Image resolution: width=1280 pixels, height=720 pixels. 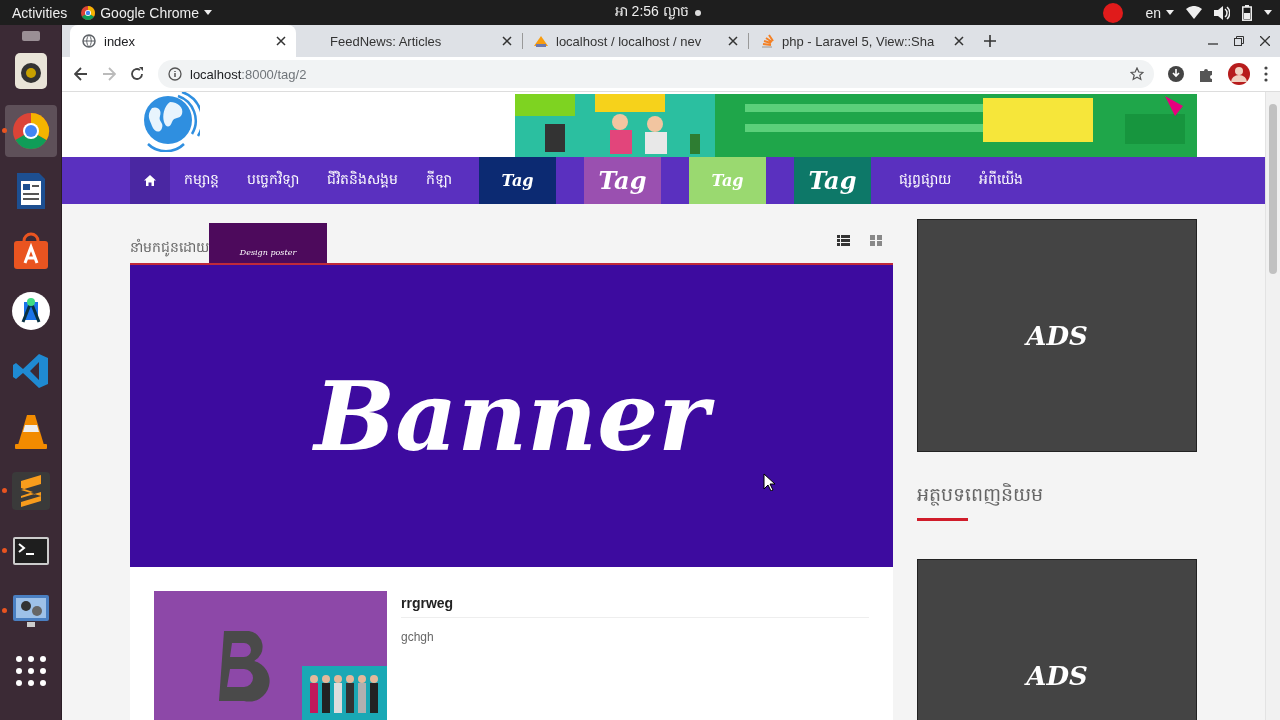 I want to click on browser-tab: index, so click(x=183, y=41).